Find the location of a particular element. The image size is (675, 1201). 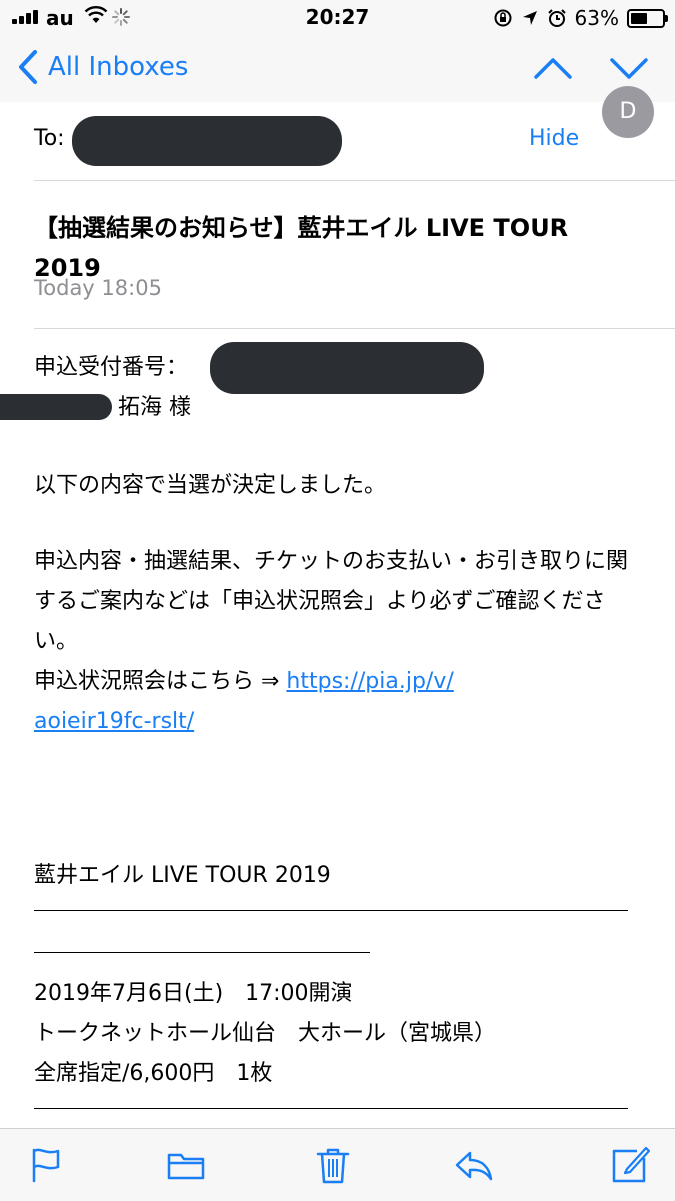

redacted-application-number is located at coordinates (347, 368).